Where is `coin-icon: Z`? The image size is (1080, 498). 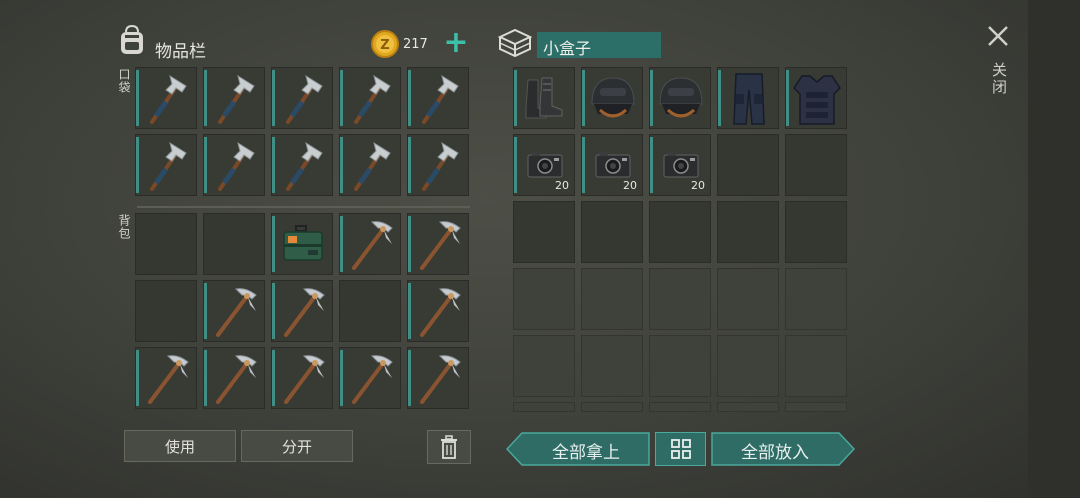 coin-icon: Z is located at coordinates (385, 44).